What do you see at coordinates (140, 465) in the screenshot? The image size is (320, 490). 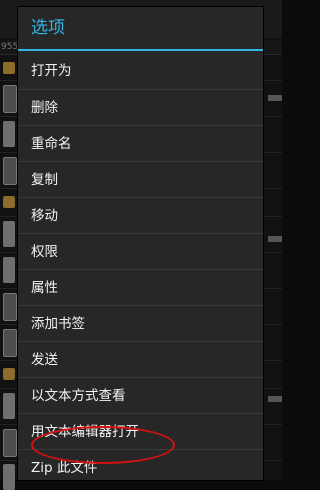 I see `menu-item-zip-file: Zip 此文件` at bounding box center [140, 465].